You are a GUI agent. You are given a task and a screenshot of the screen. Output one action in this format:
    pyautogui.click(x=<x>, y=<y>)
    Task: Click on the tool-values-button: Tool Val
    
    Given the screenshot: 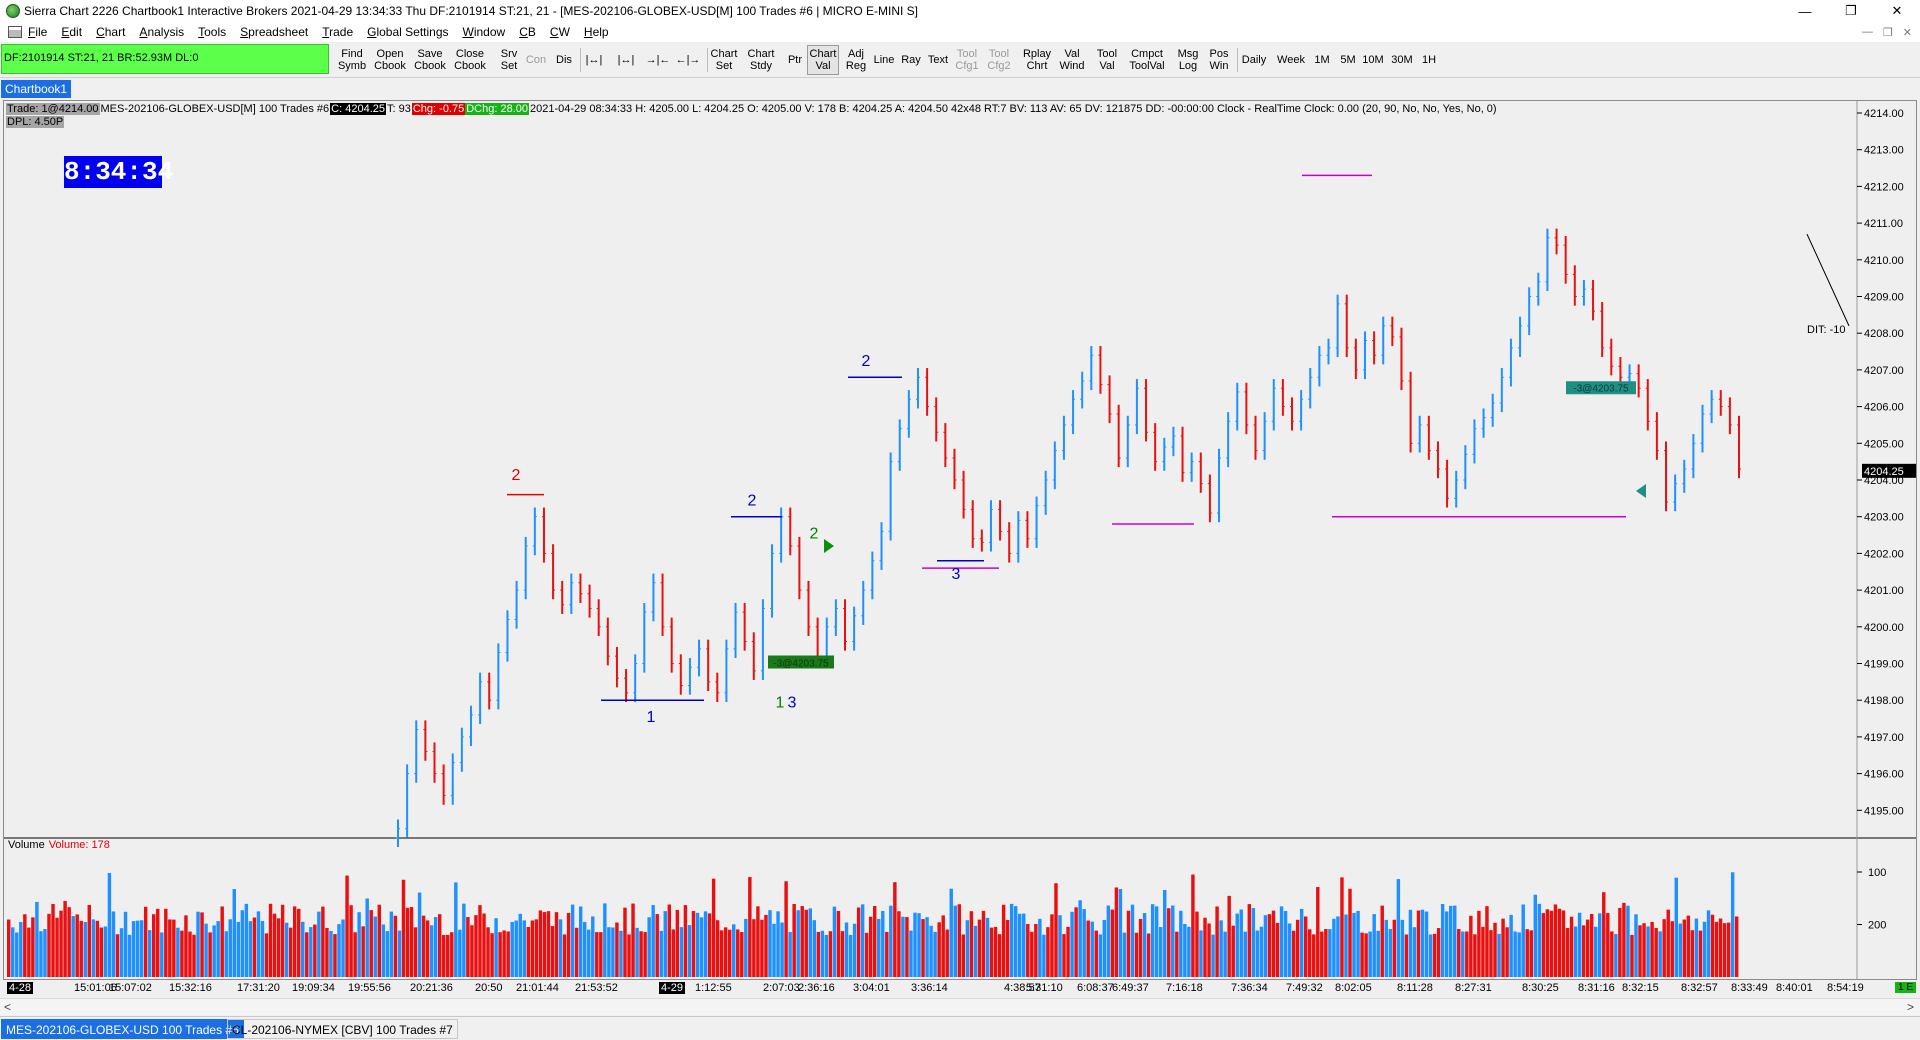 What is the action you would take?
    pyautogui.click(x=1107, y=60)
    